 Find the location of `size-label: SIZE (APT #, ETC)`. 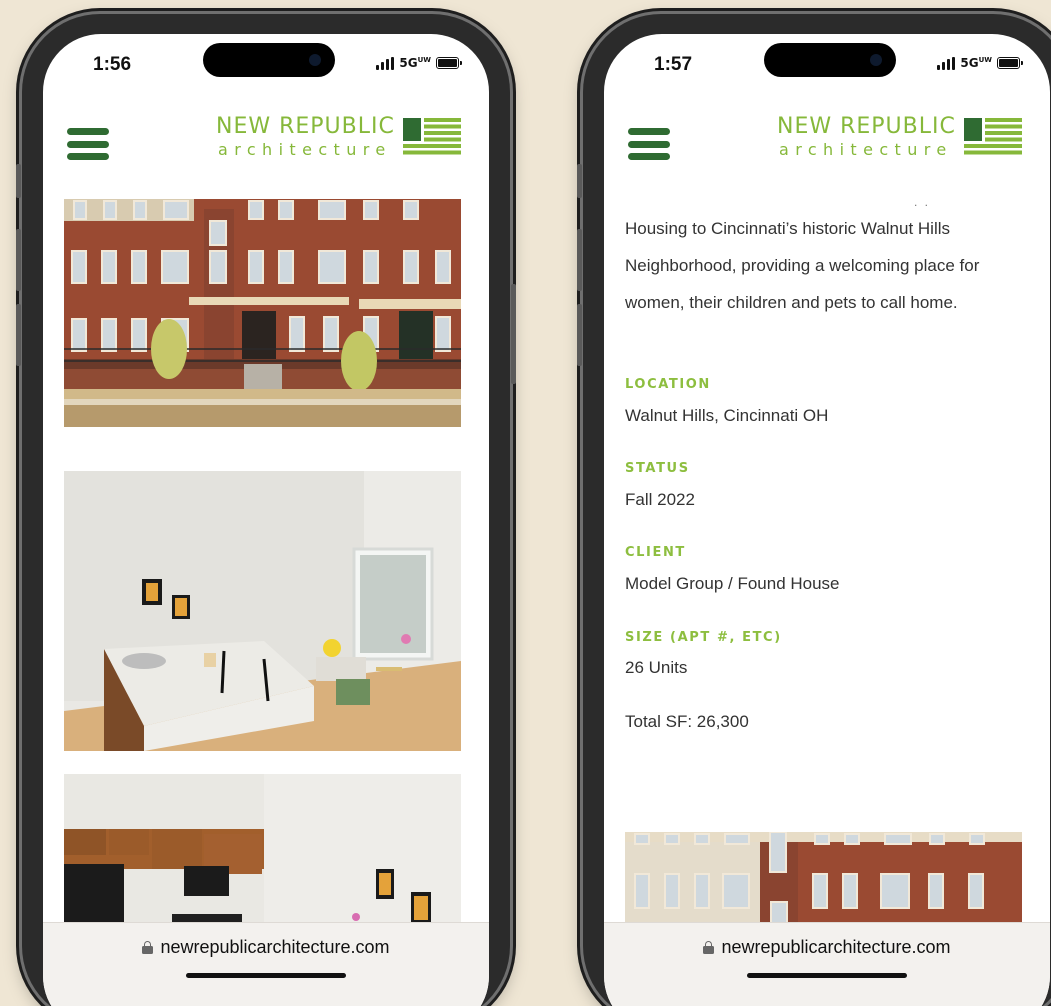

size-label: SIZE (APT #, ETC) is located at coordinates (703, 637).